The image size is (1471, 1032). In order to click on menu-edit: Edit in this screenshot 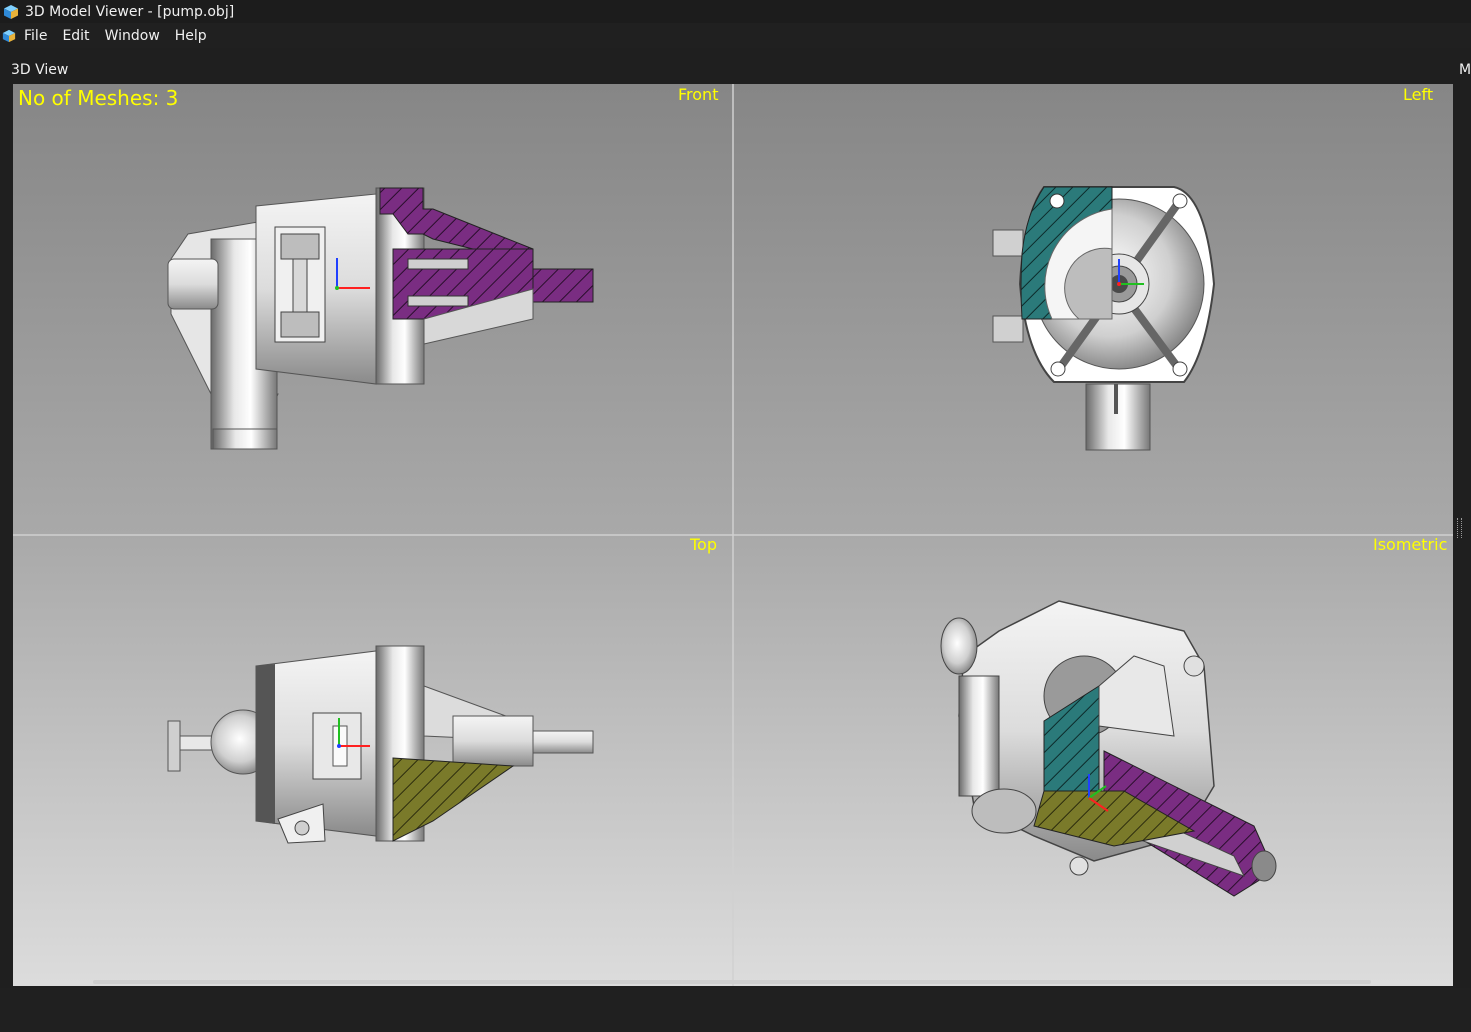, I will do `click(75, 36)`.